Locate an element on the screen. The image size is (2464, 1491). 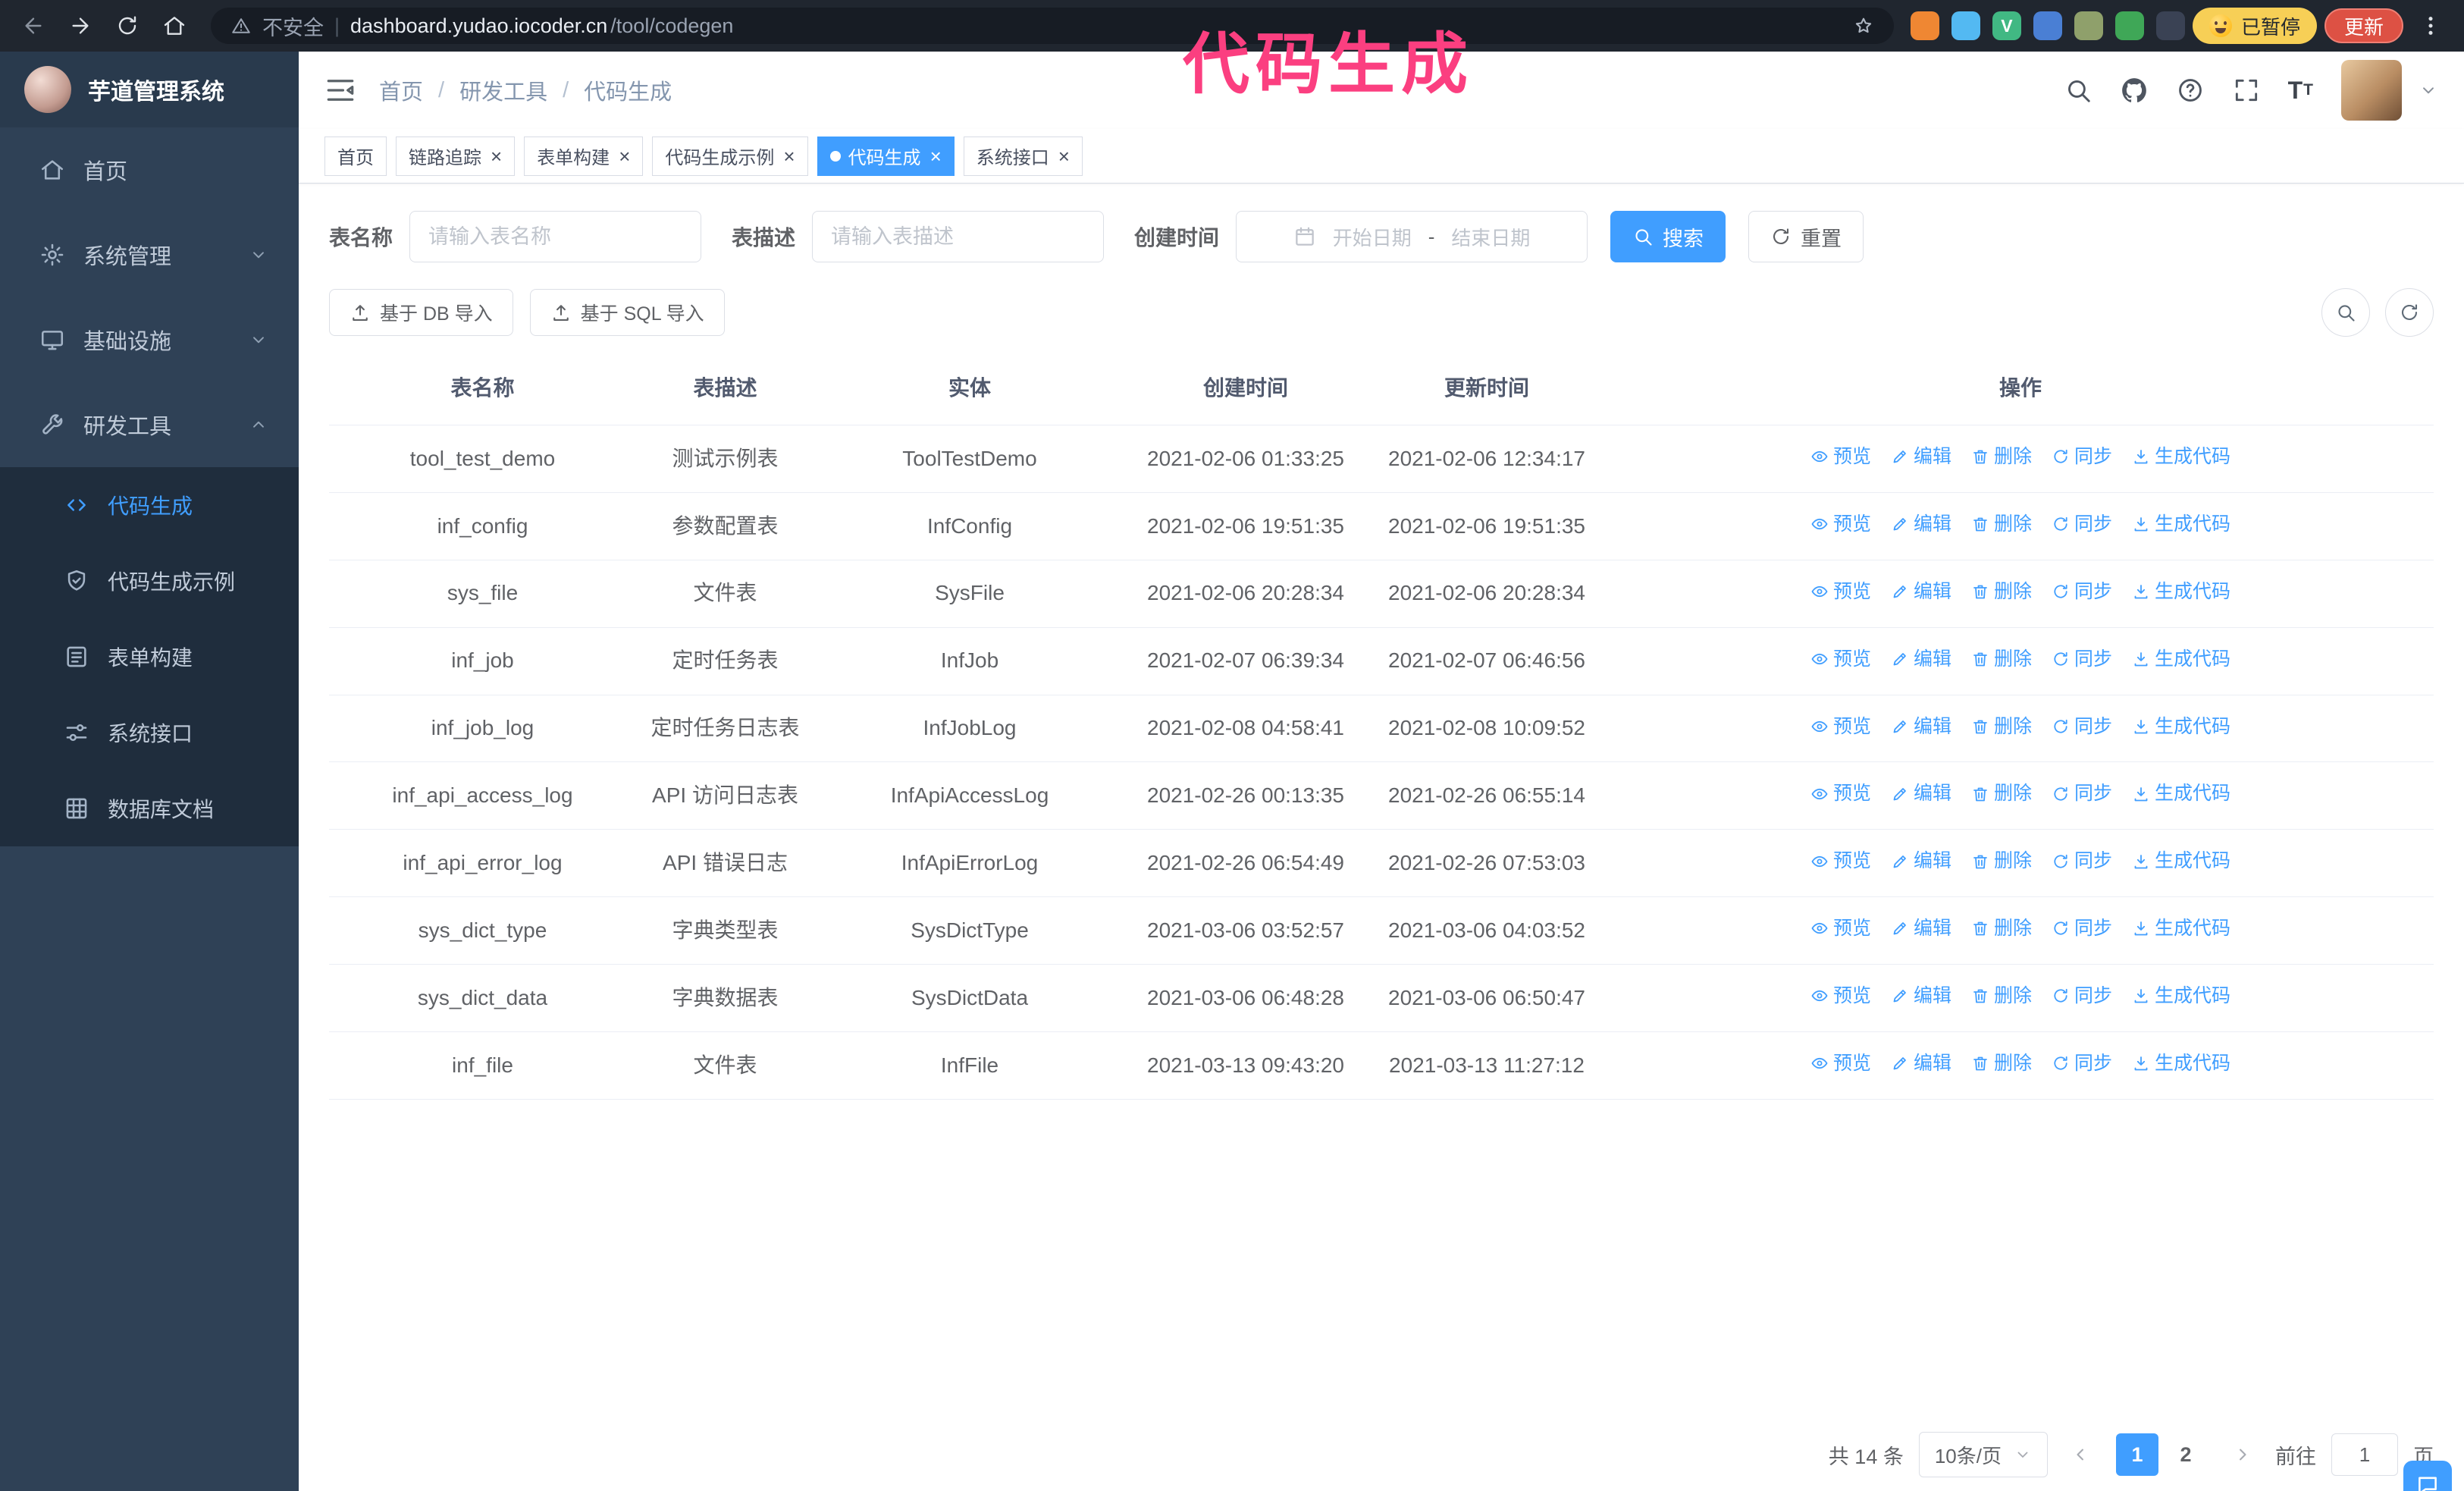
refresh-table-button is located at coordinates (2410, 312).